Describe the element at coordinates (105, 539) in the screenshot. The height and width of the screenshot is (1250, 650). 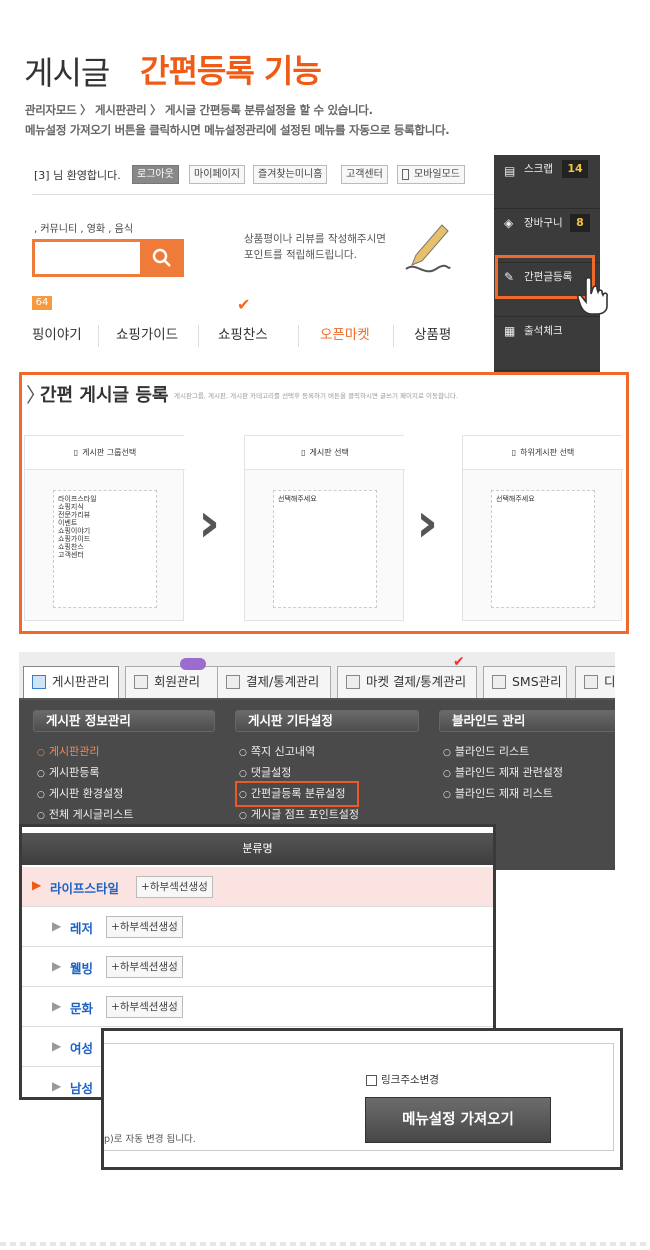
I see `list-item: 쇼핑가이드` at that location.